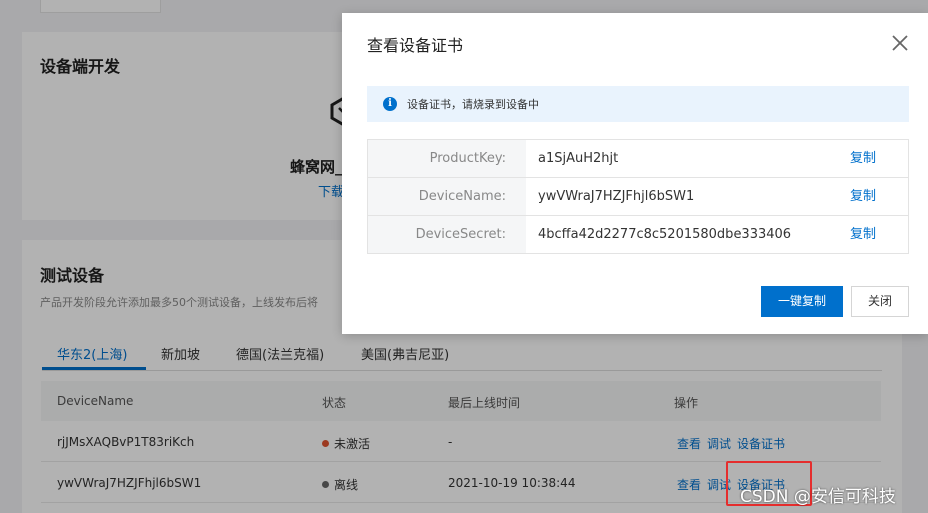 The height and width of the screenshot is (513, 928). What do you see at coordinates (616, 196) in the screenshot?
I see `field-value: ywVWraJ7HZJFhjl6bSW1` at bounding box center [616, 196].